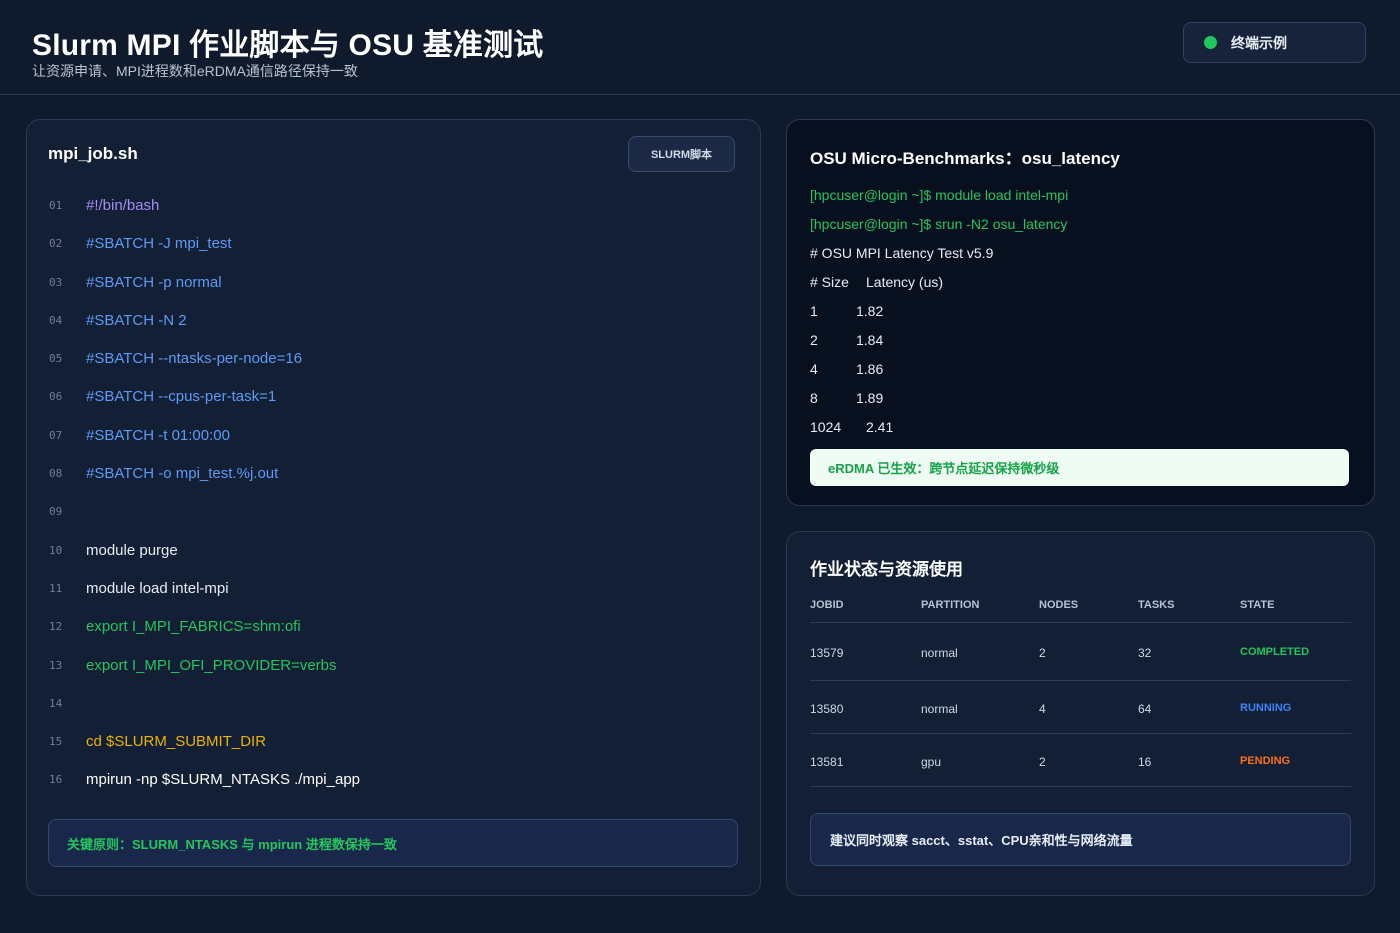 The width and height of the screenshot is (1400, 933). What do you see at coordinates (223, 780) in the screenshot?
I see `code-text: mpirun -np $SLURM_NTASKS ./mpi_app` at bounding box center [223, 780].